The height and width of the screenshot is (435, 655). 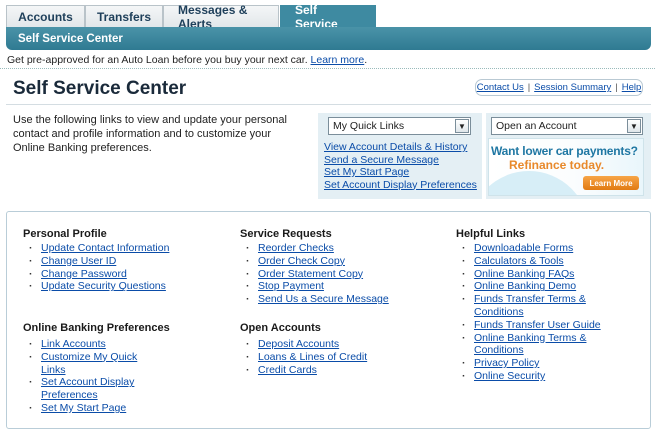 What do you see at coordinates (96, 328) in the screenshot?
I see `section-title-online-banking-preferences: Online Banking Preferences` at bounding box center [96, 328].